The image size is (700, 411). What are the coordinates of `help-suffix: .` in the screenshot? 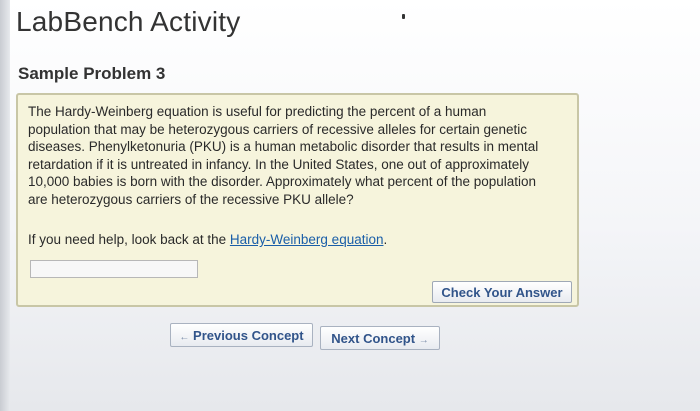 It's located at (385, 239).